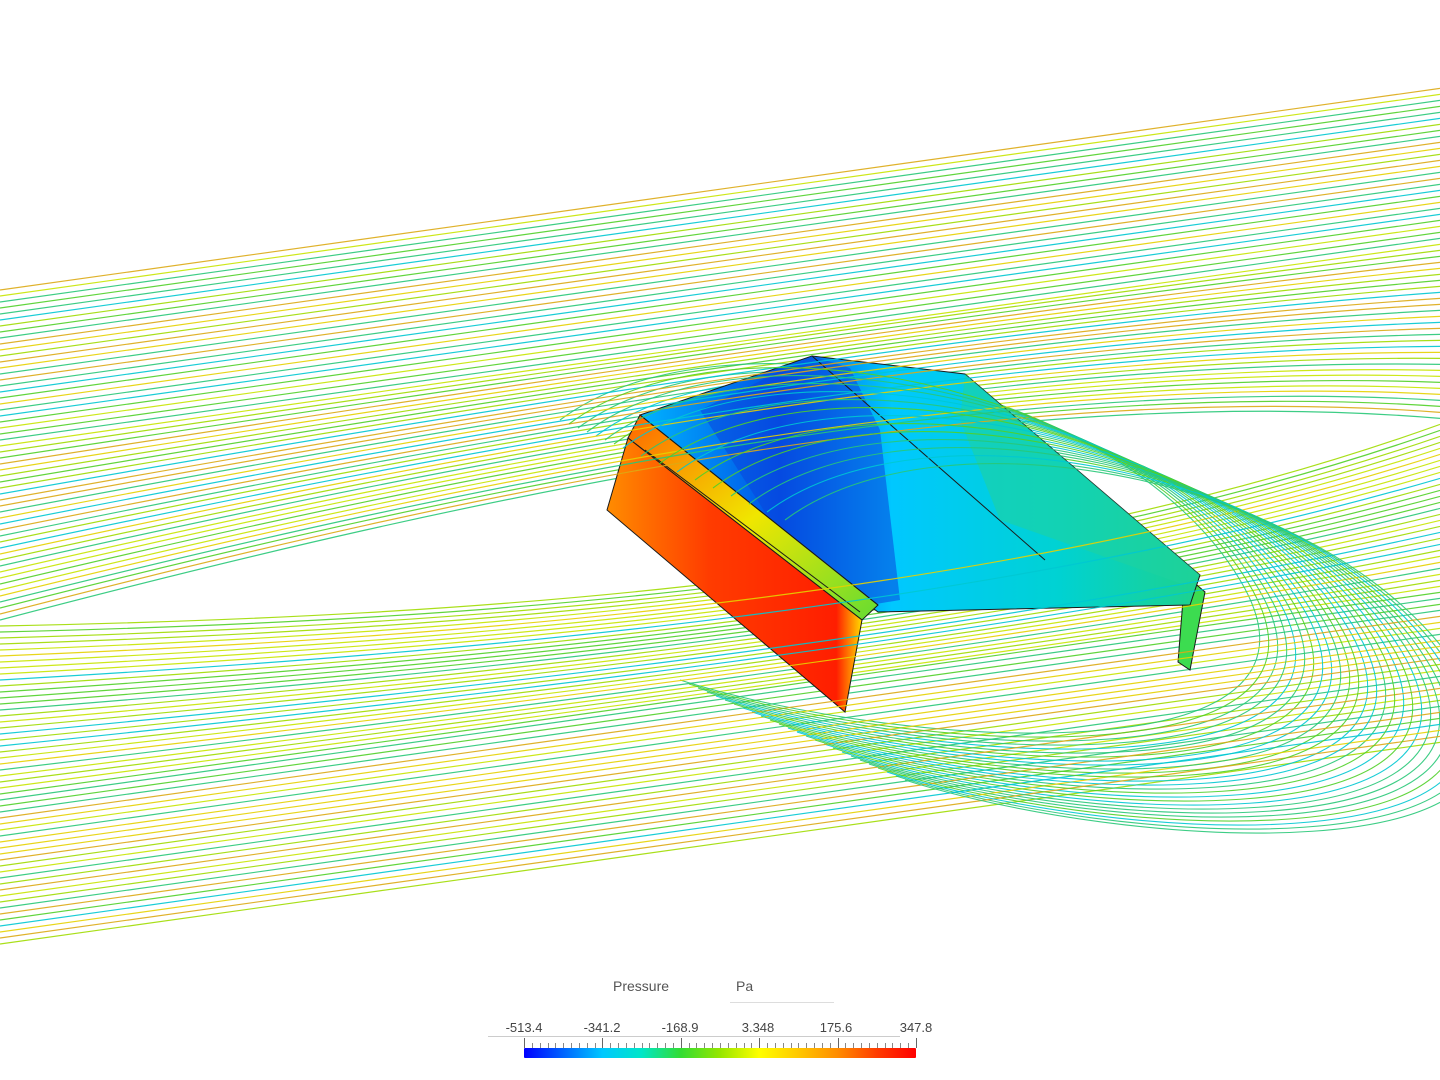 The width and height of the screenshot is (1440, 1080). I want to click on legend-tick-label: -513.4, so click(524, 1027).